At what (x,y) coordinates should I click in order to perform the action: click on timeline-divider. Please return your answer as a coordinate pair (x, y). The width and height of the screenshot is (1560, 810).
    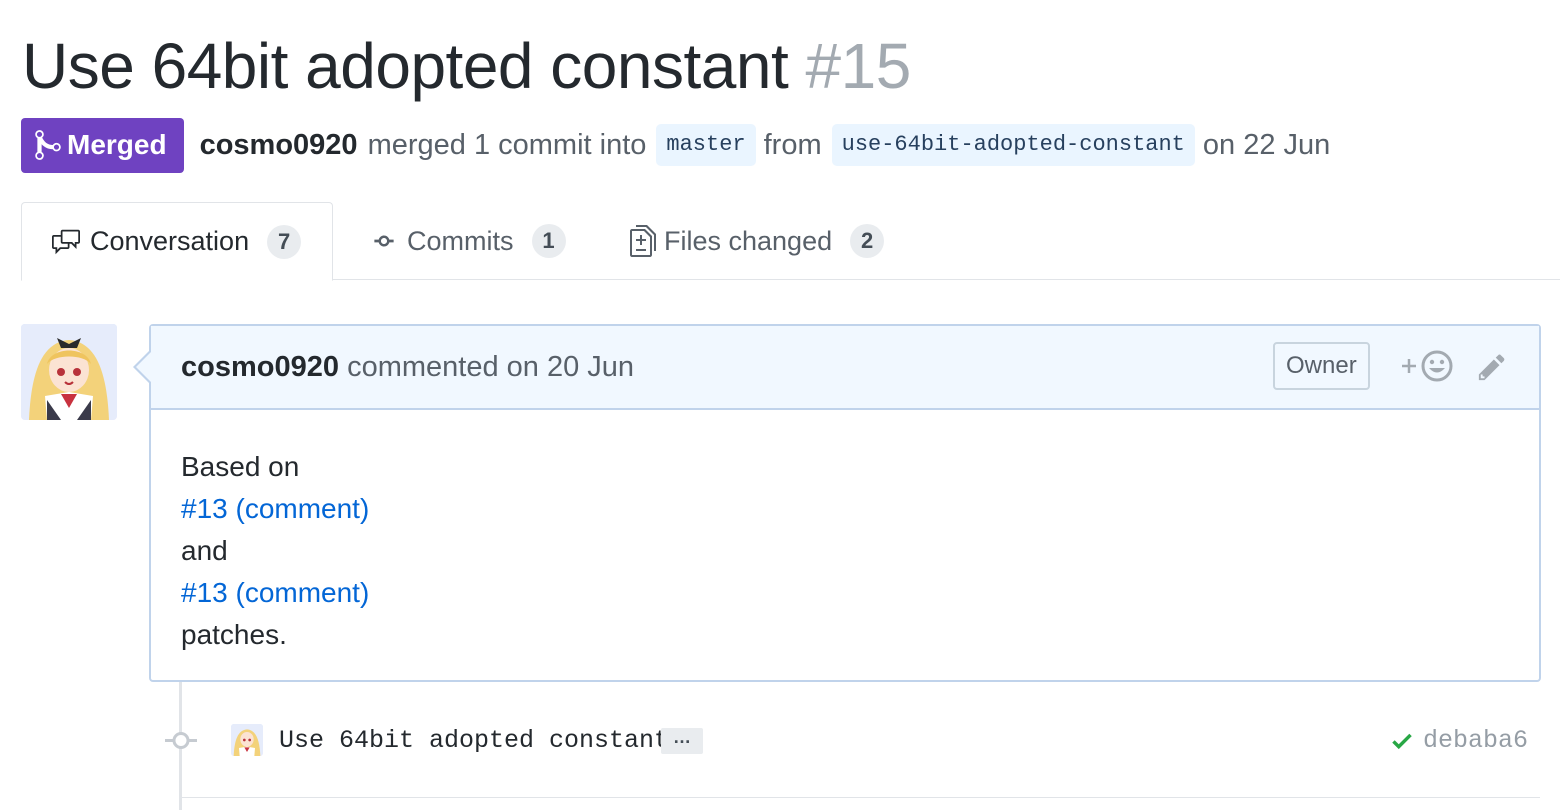
    Looking at the image, I should click on (861, 797).